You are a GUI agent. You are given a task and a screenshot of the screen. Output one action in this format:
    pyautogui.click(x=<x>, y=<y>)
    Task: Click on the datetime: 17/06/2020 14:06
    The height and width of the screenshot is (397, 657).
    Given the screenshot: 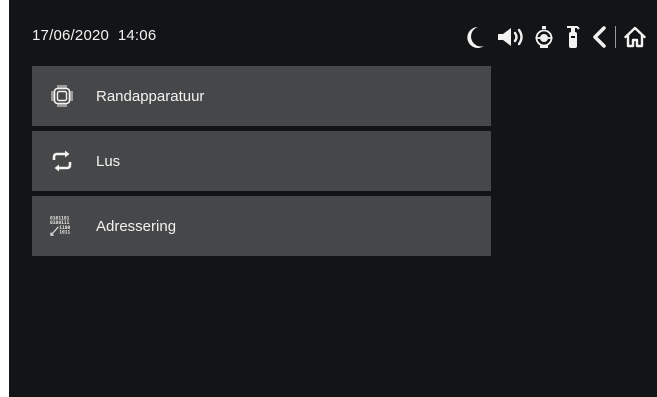 What is the action you would take?
    pyautogui.click(x=94, y=35)
    